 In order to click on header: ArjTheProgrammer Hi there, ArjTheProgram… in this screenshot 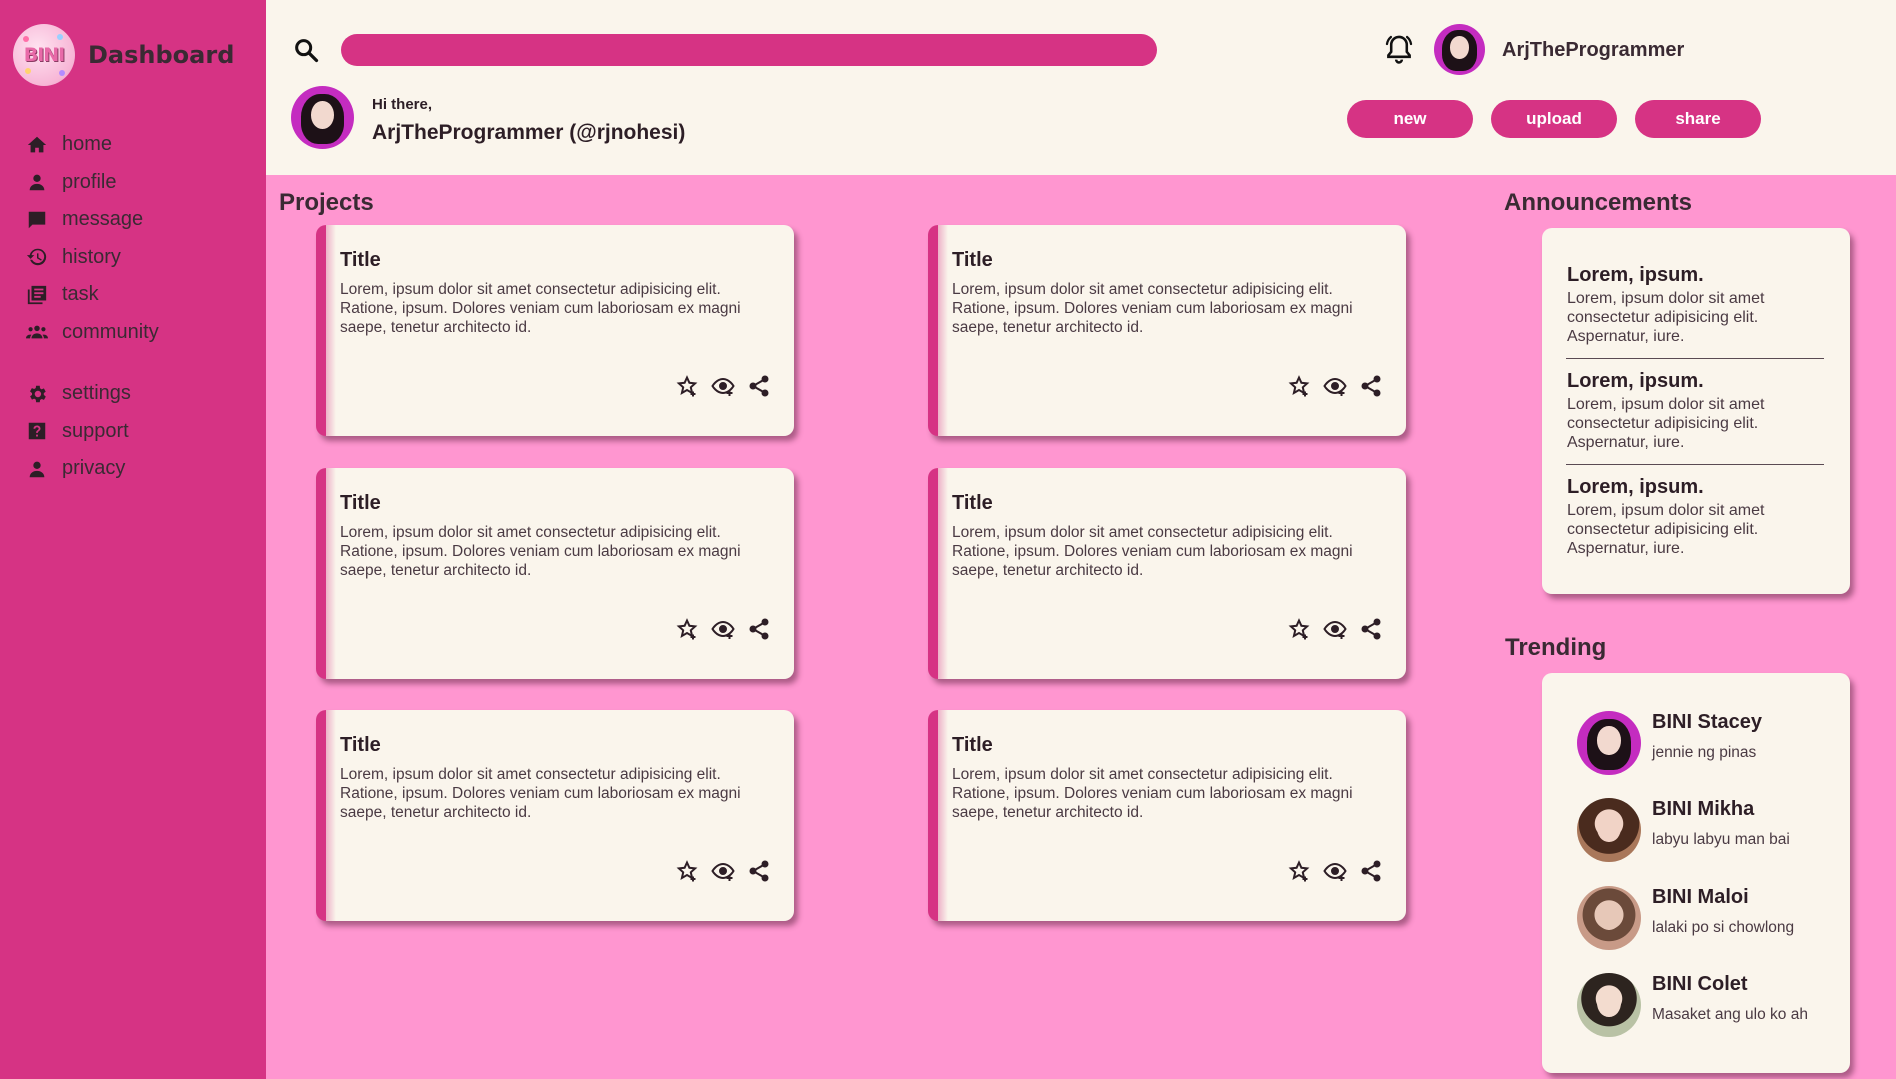, I will do `click(1081, 87)`.